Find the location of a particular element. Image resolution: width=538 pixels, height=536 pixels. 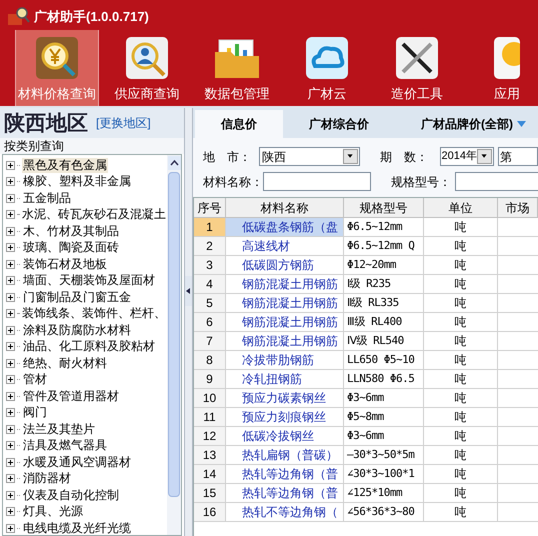

row-number-cell: 15 is located at coordinates (210, 493).